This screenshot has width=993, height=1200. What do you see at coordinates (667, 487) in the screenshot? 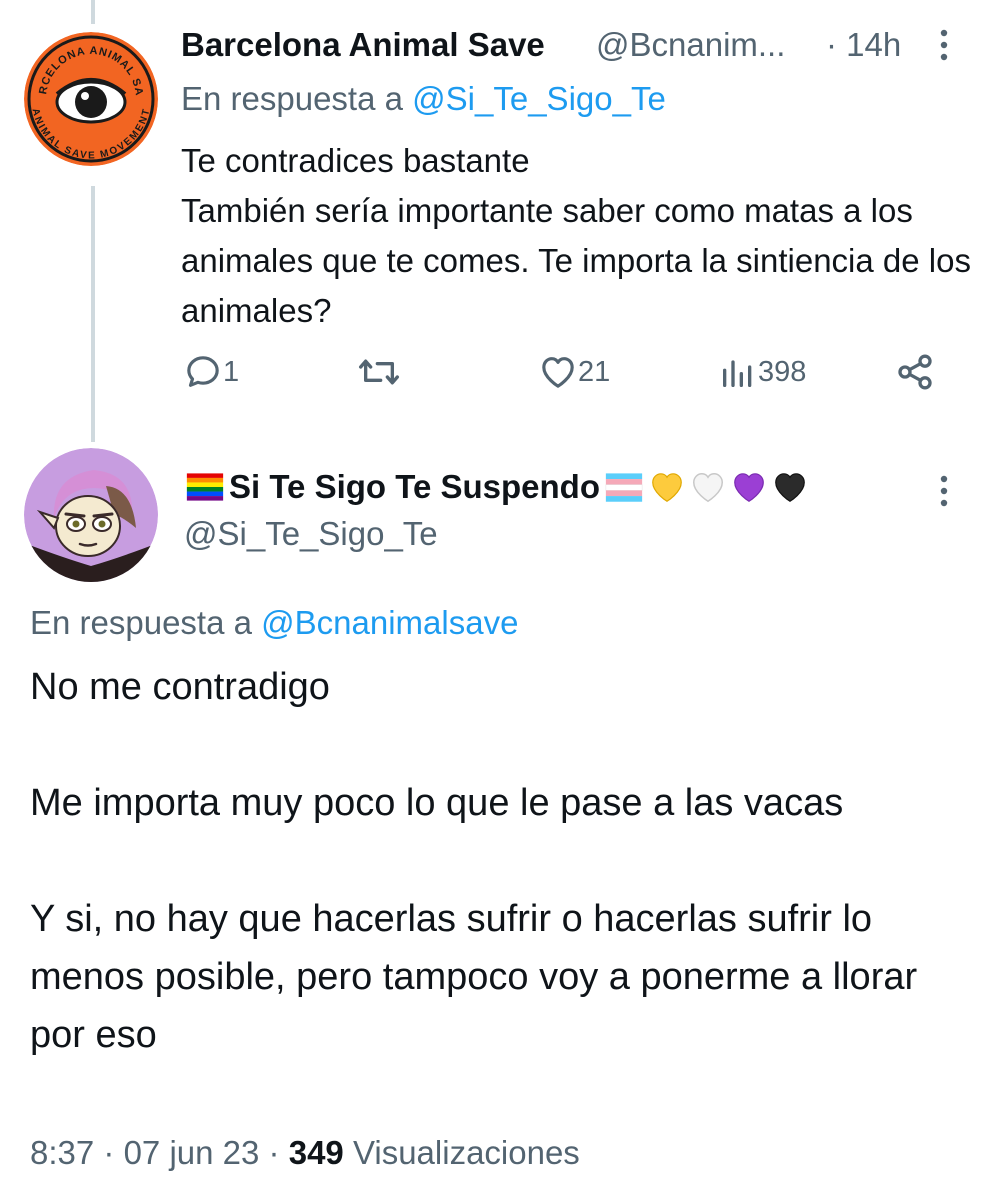
I see `yellow-heart-icon` at bounding box center [667, 487].